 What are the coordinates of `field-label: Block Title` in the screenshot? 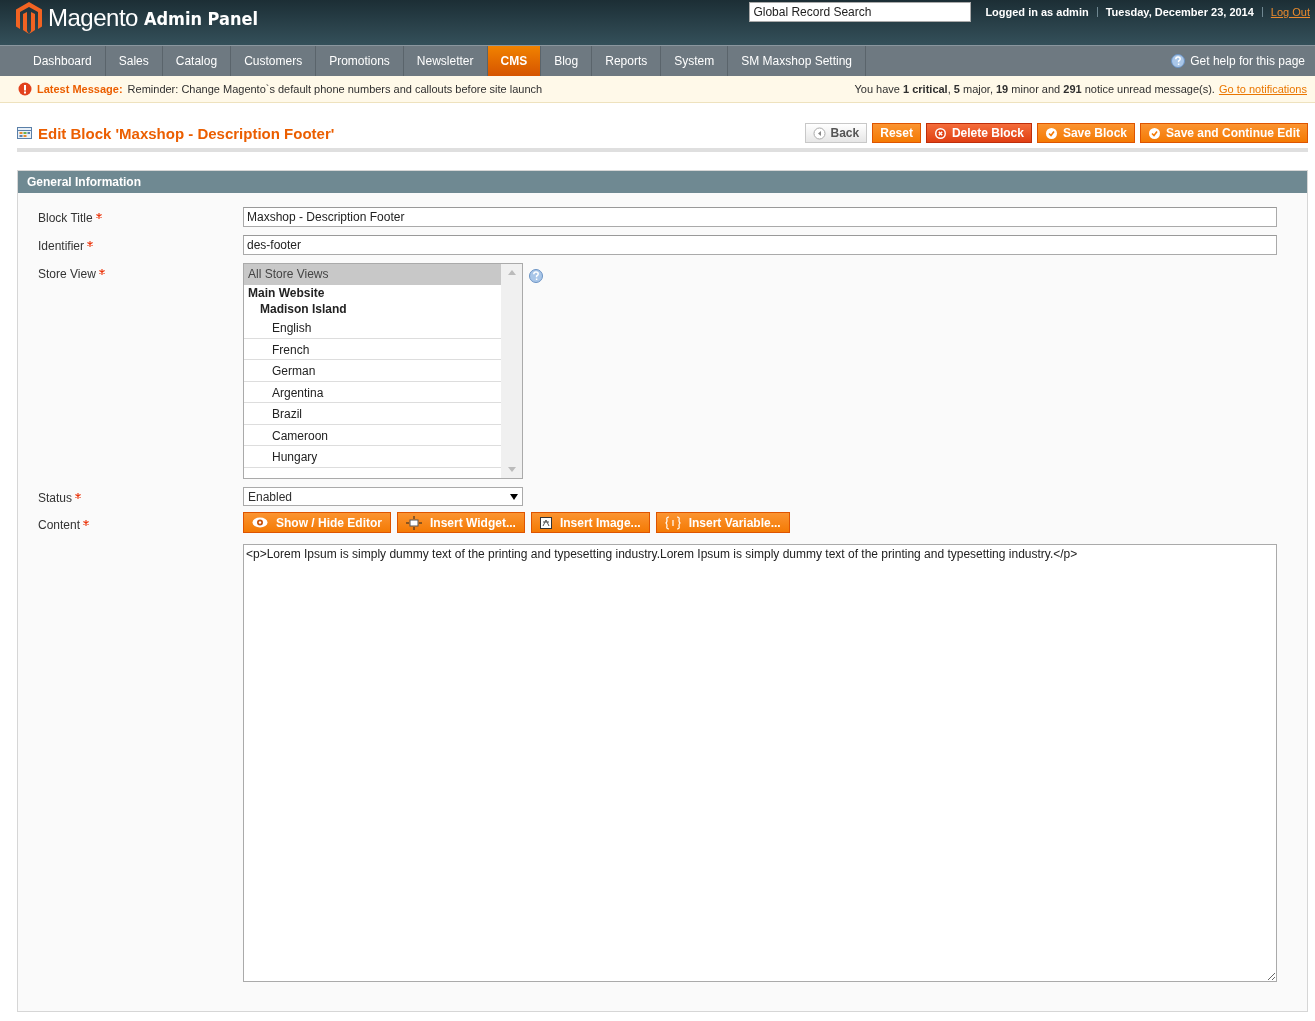 It's located at (65, 218).